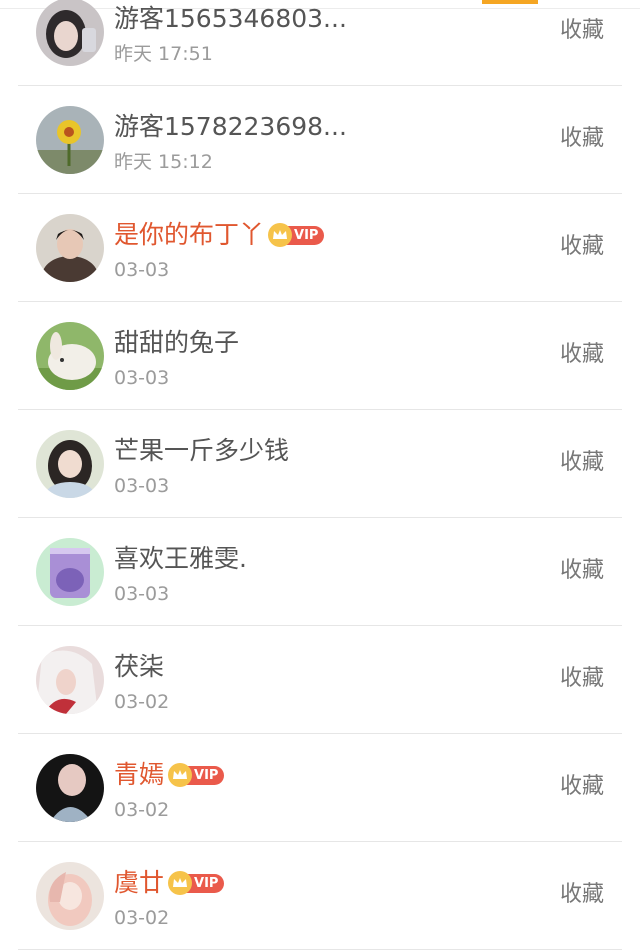 This screenshot has width=640, height=950. I want to click on list-item: 甜甜的兔子 03-03 收藏, so click(320, 356).